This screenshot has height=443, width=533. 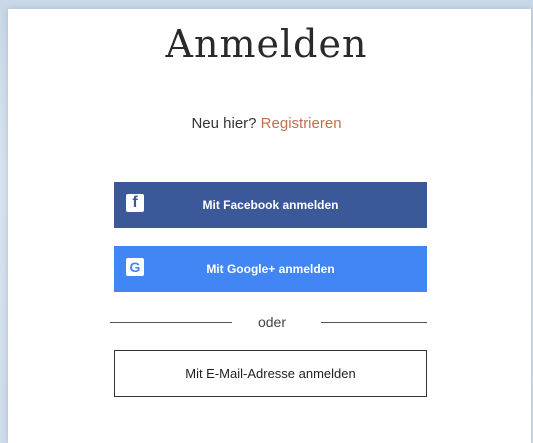 What do you see at coordinates (266, 44) in the screenshot?
I see `page-title: Anmelden` at bounding box center [266, 44].